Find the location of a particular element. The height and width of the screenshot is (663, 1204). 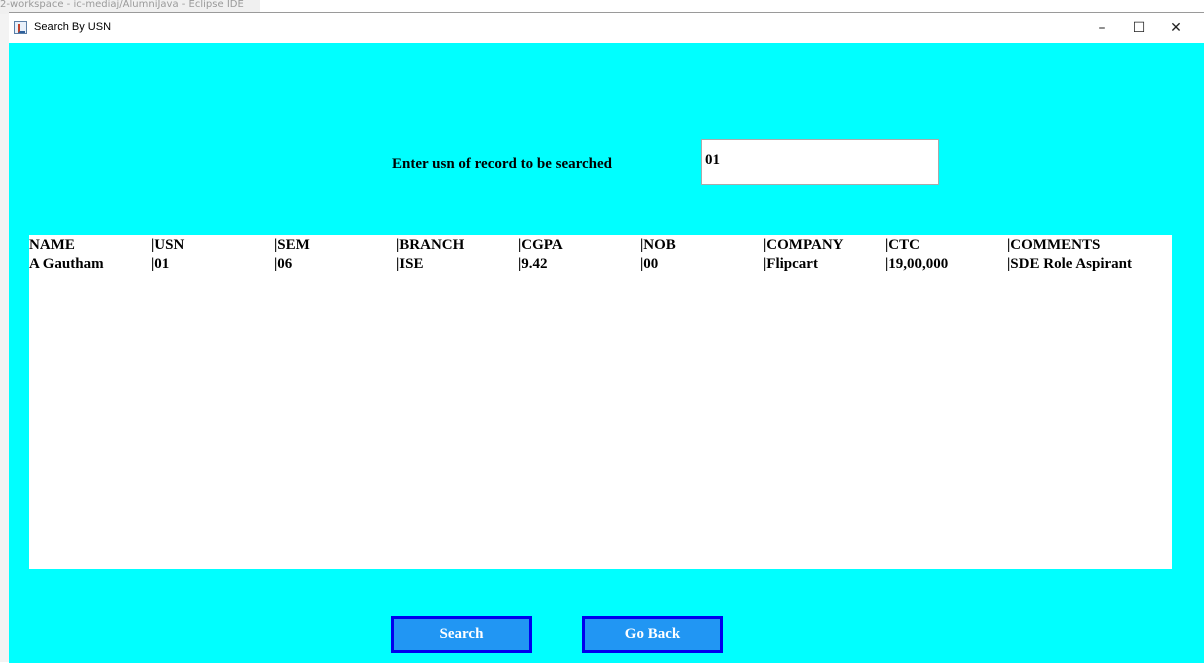

header-cgpa: |CGPA is located at coordinates (540, 245).